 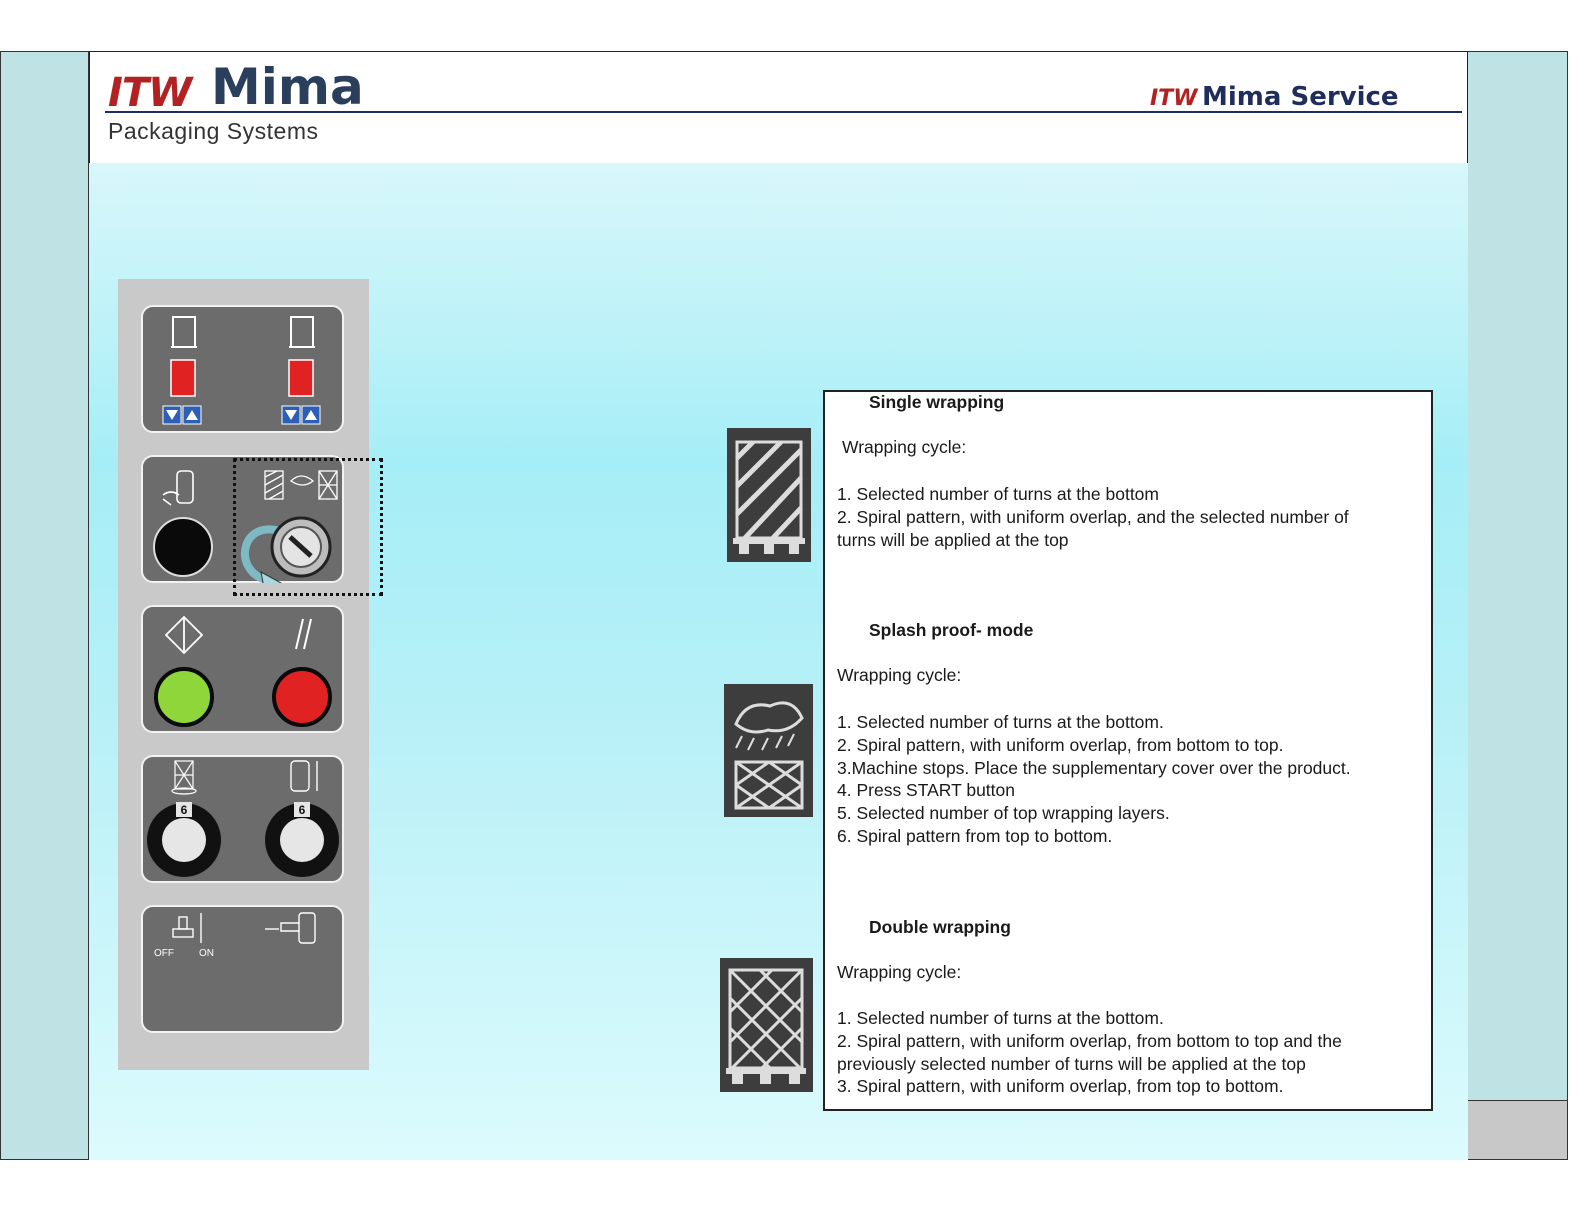 What do you see at coordinates (953, 540) in the screenshot?
I see `single-step: turns will be applied at the top` at bounding box center [953, 540].